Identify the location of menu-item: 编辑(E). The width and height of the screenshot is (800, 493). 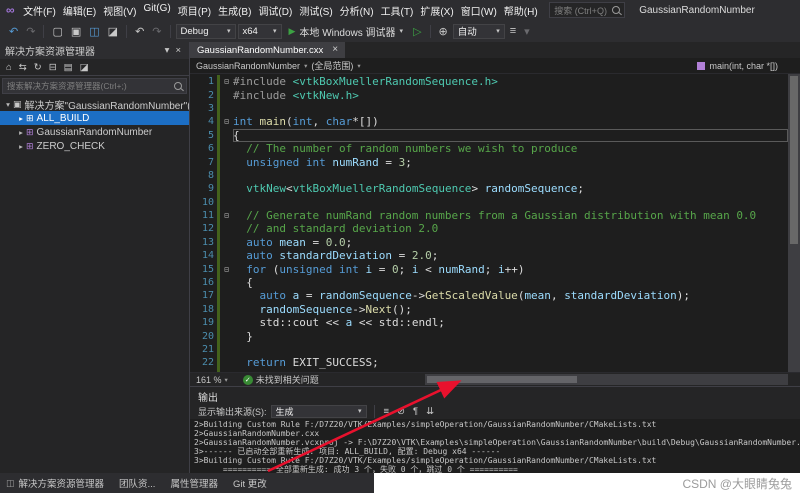
(79, 10).